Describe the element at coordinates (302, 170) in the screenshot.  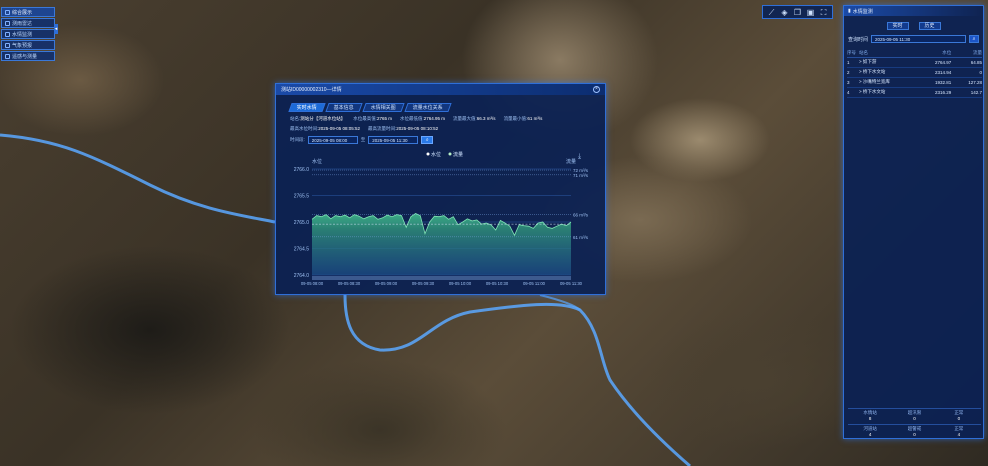
I see `y-tick-label: 2766.0` at that location.